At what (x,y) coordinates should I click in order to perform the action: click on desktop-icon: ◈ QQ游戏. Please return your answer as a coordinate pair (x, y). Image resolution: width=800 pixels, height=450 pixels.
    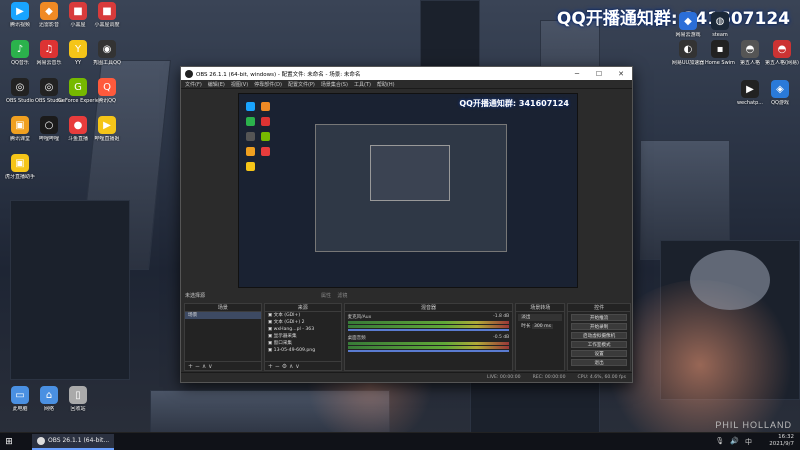
    Looking at the image, I should click on (780, 93).